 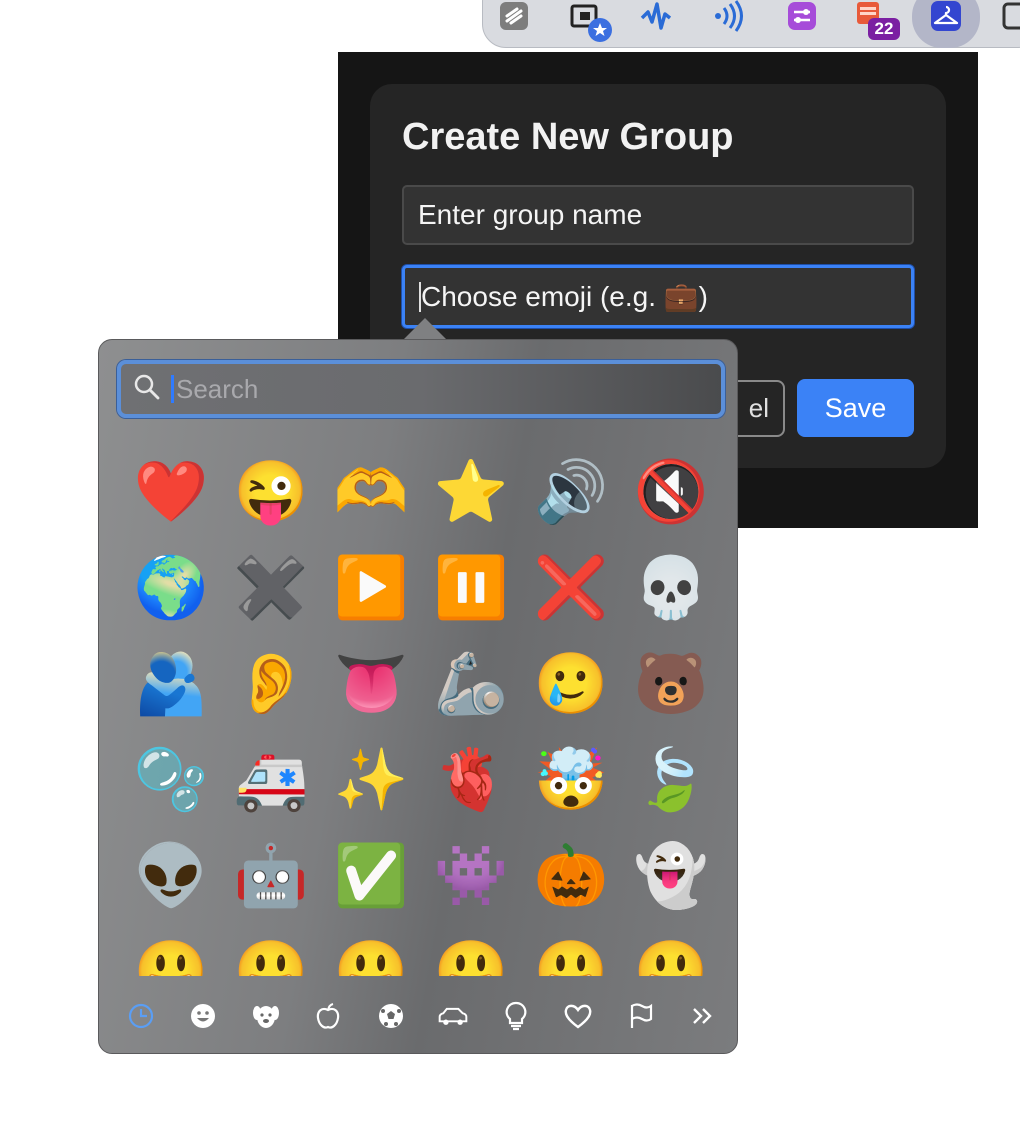 What do you see at coordinates (641, 1016) in the screenshot?
I see `flags-icon` at bounding box center [641, 1016].